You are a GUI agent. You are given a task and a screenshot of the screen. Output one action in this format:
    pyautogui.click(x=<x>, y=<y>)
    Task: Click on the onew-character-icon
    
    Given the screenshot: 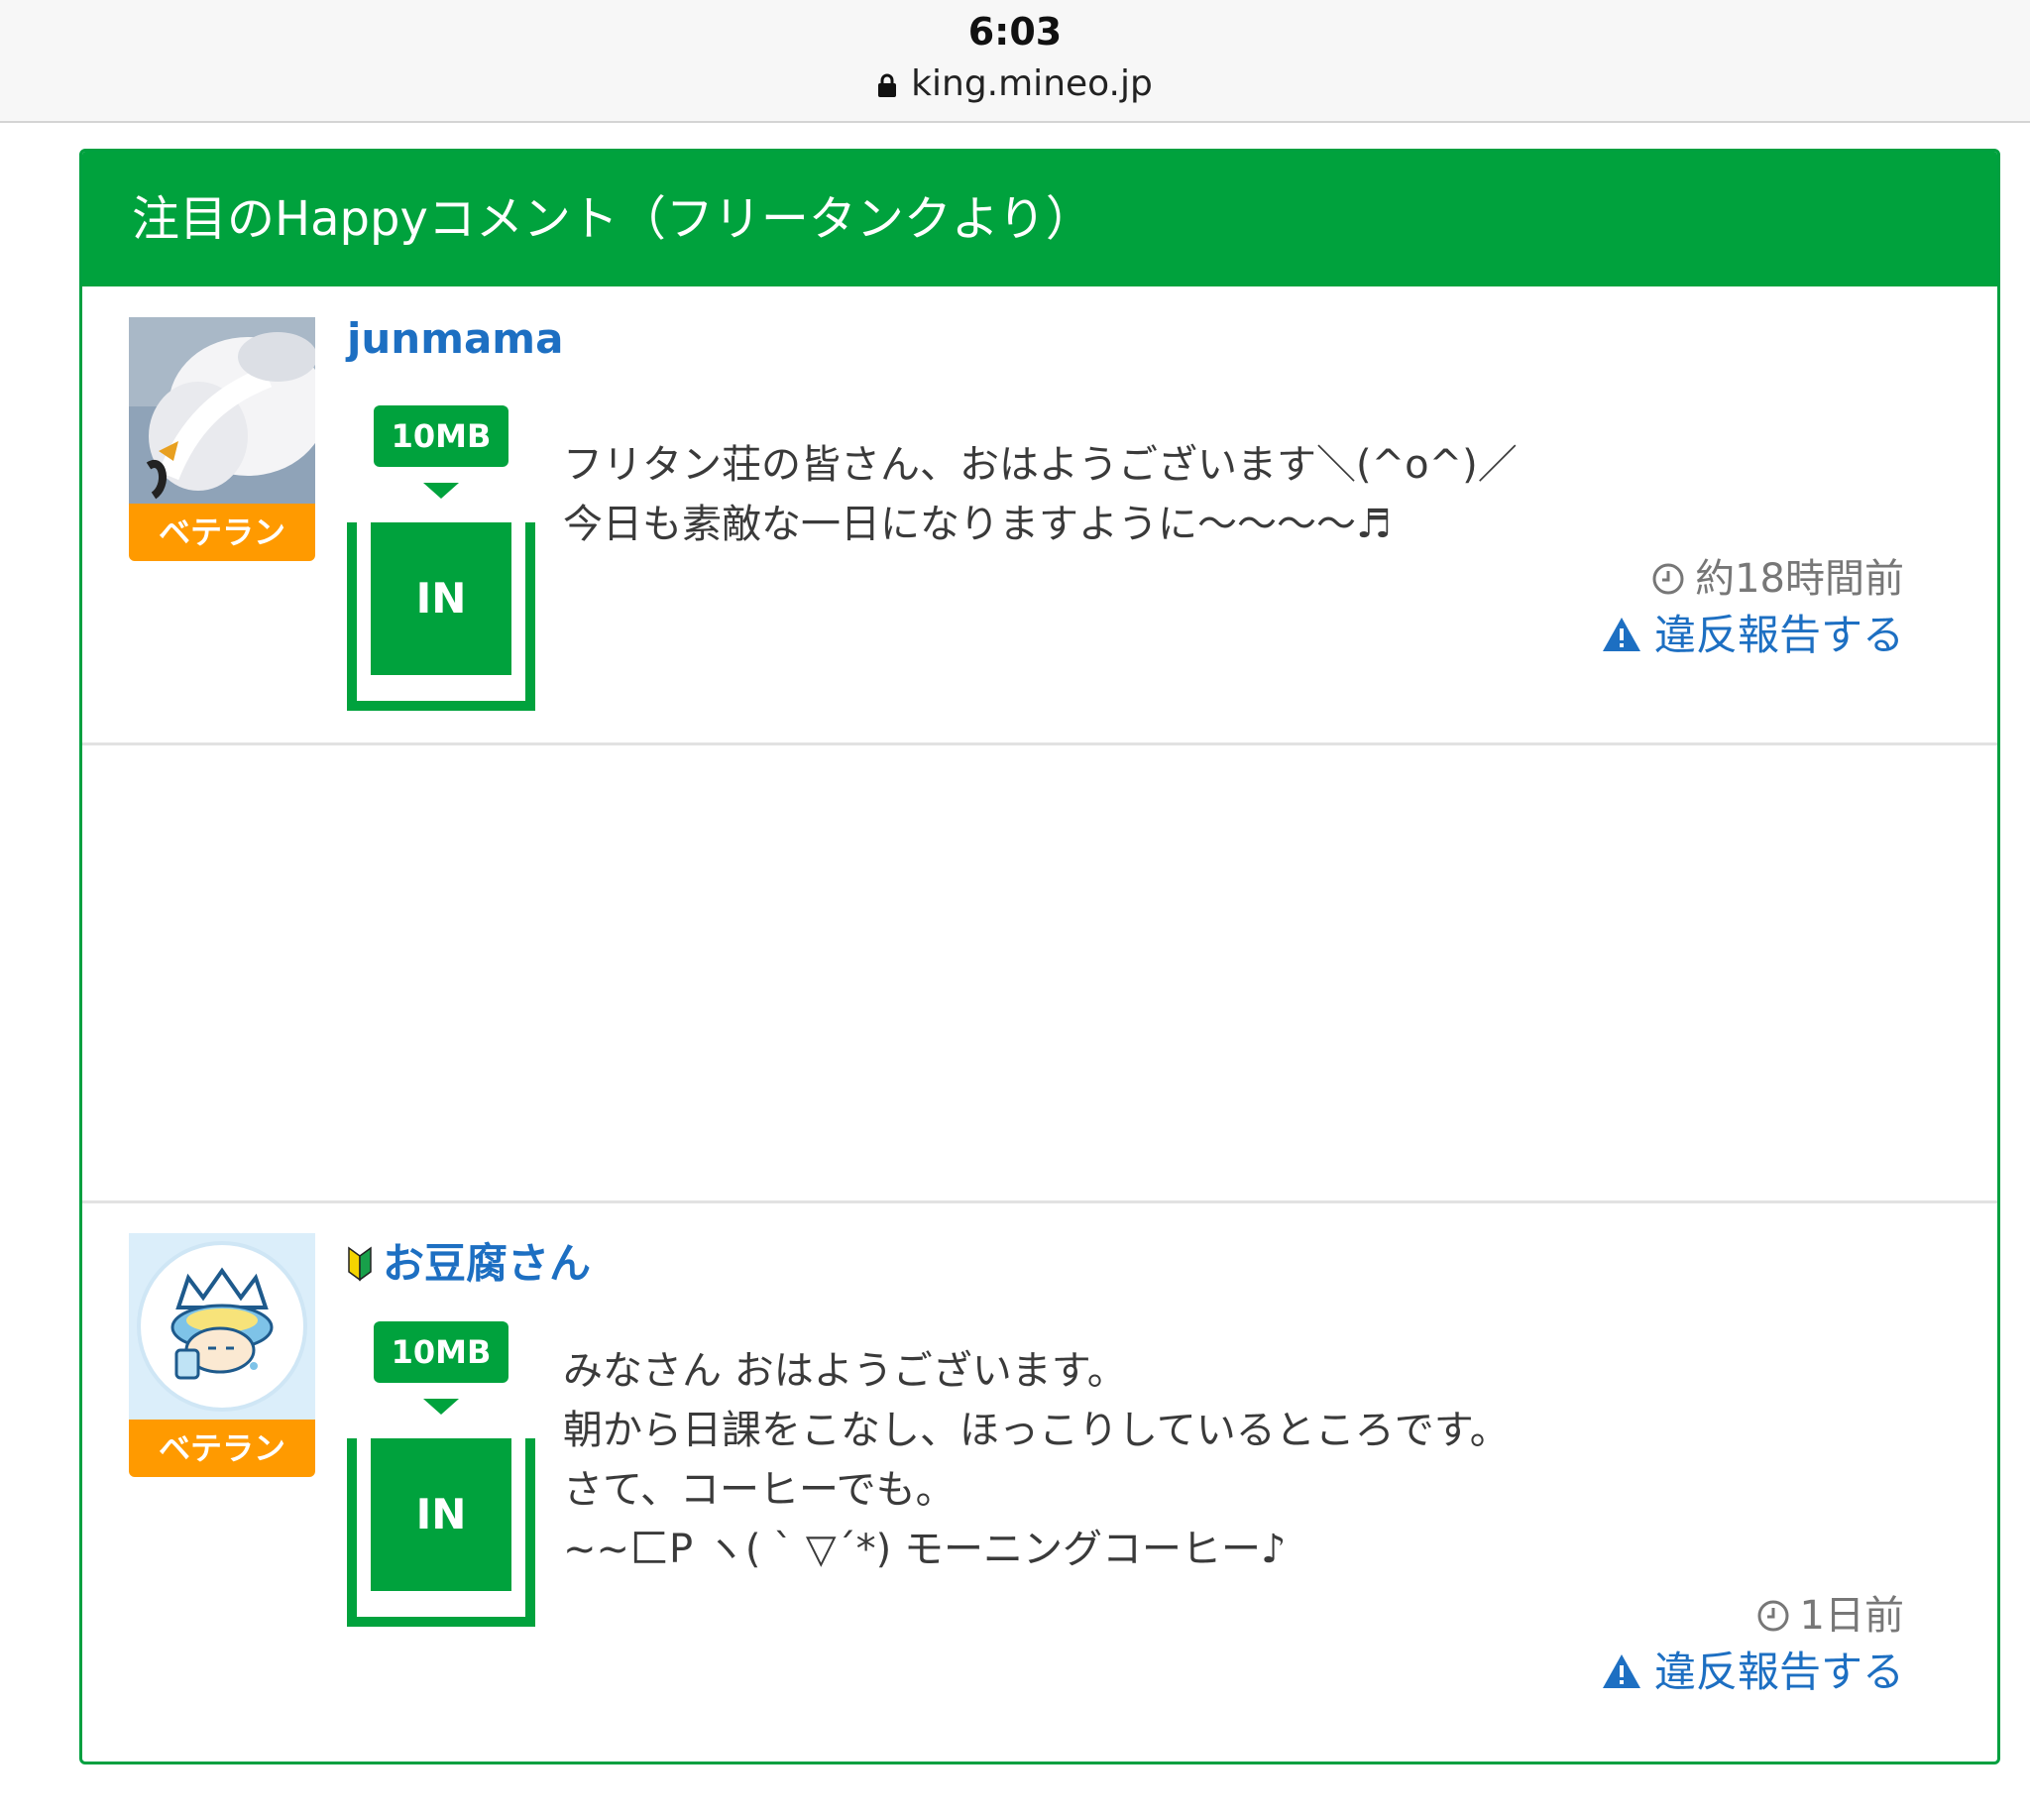 What is the action you would take?
    pyautogui.click(x=222, y=1326)
    